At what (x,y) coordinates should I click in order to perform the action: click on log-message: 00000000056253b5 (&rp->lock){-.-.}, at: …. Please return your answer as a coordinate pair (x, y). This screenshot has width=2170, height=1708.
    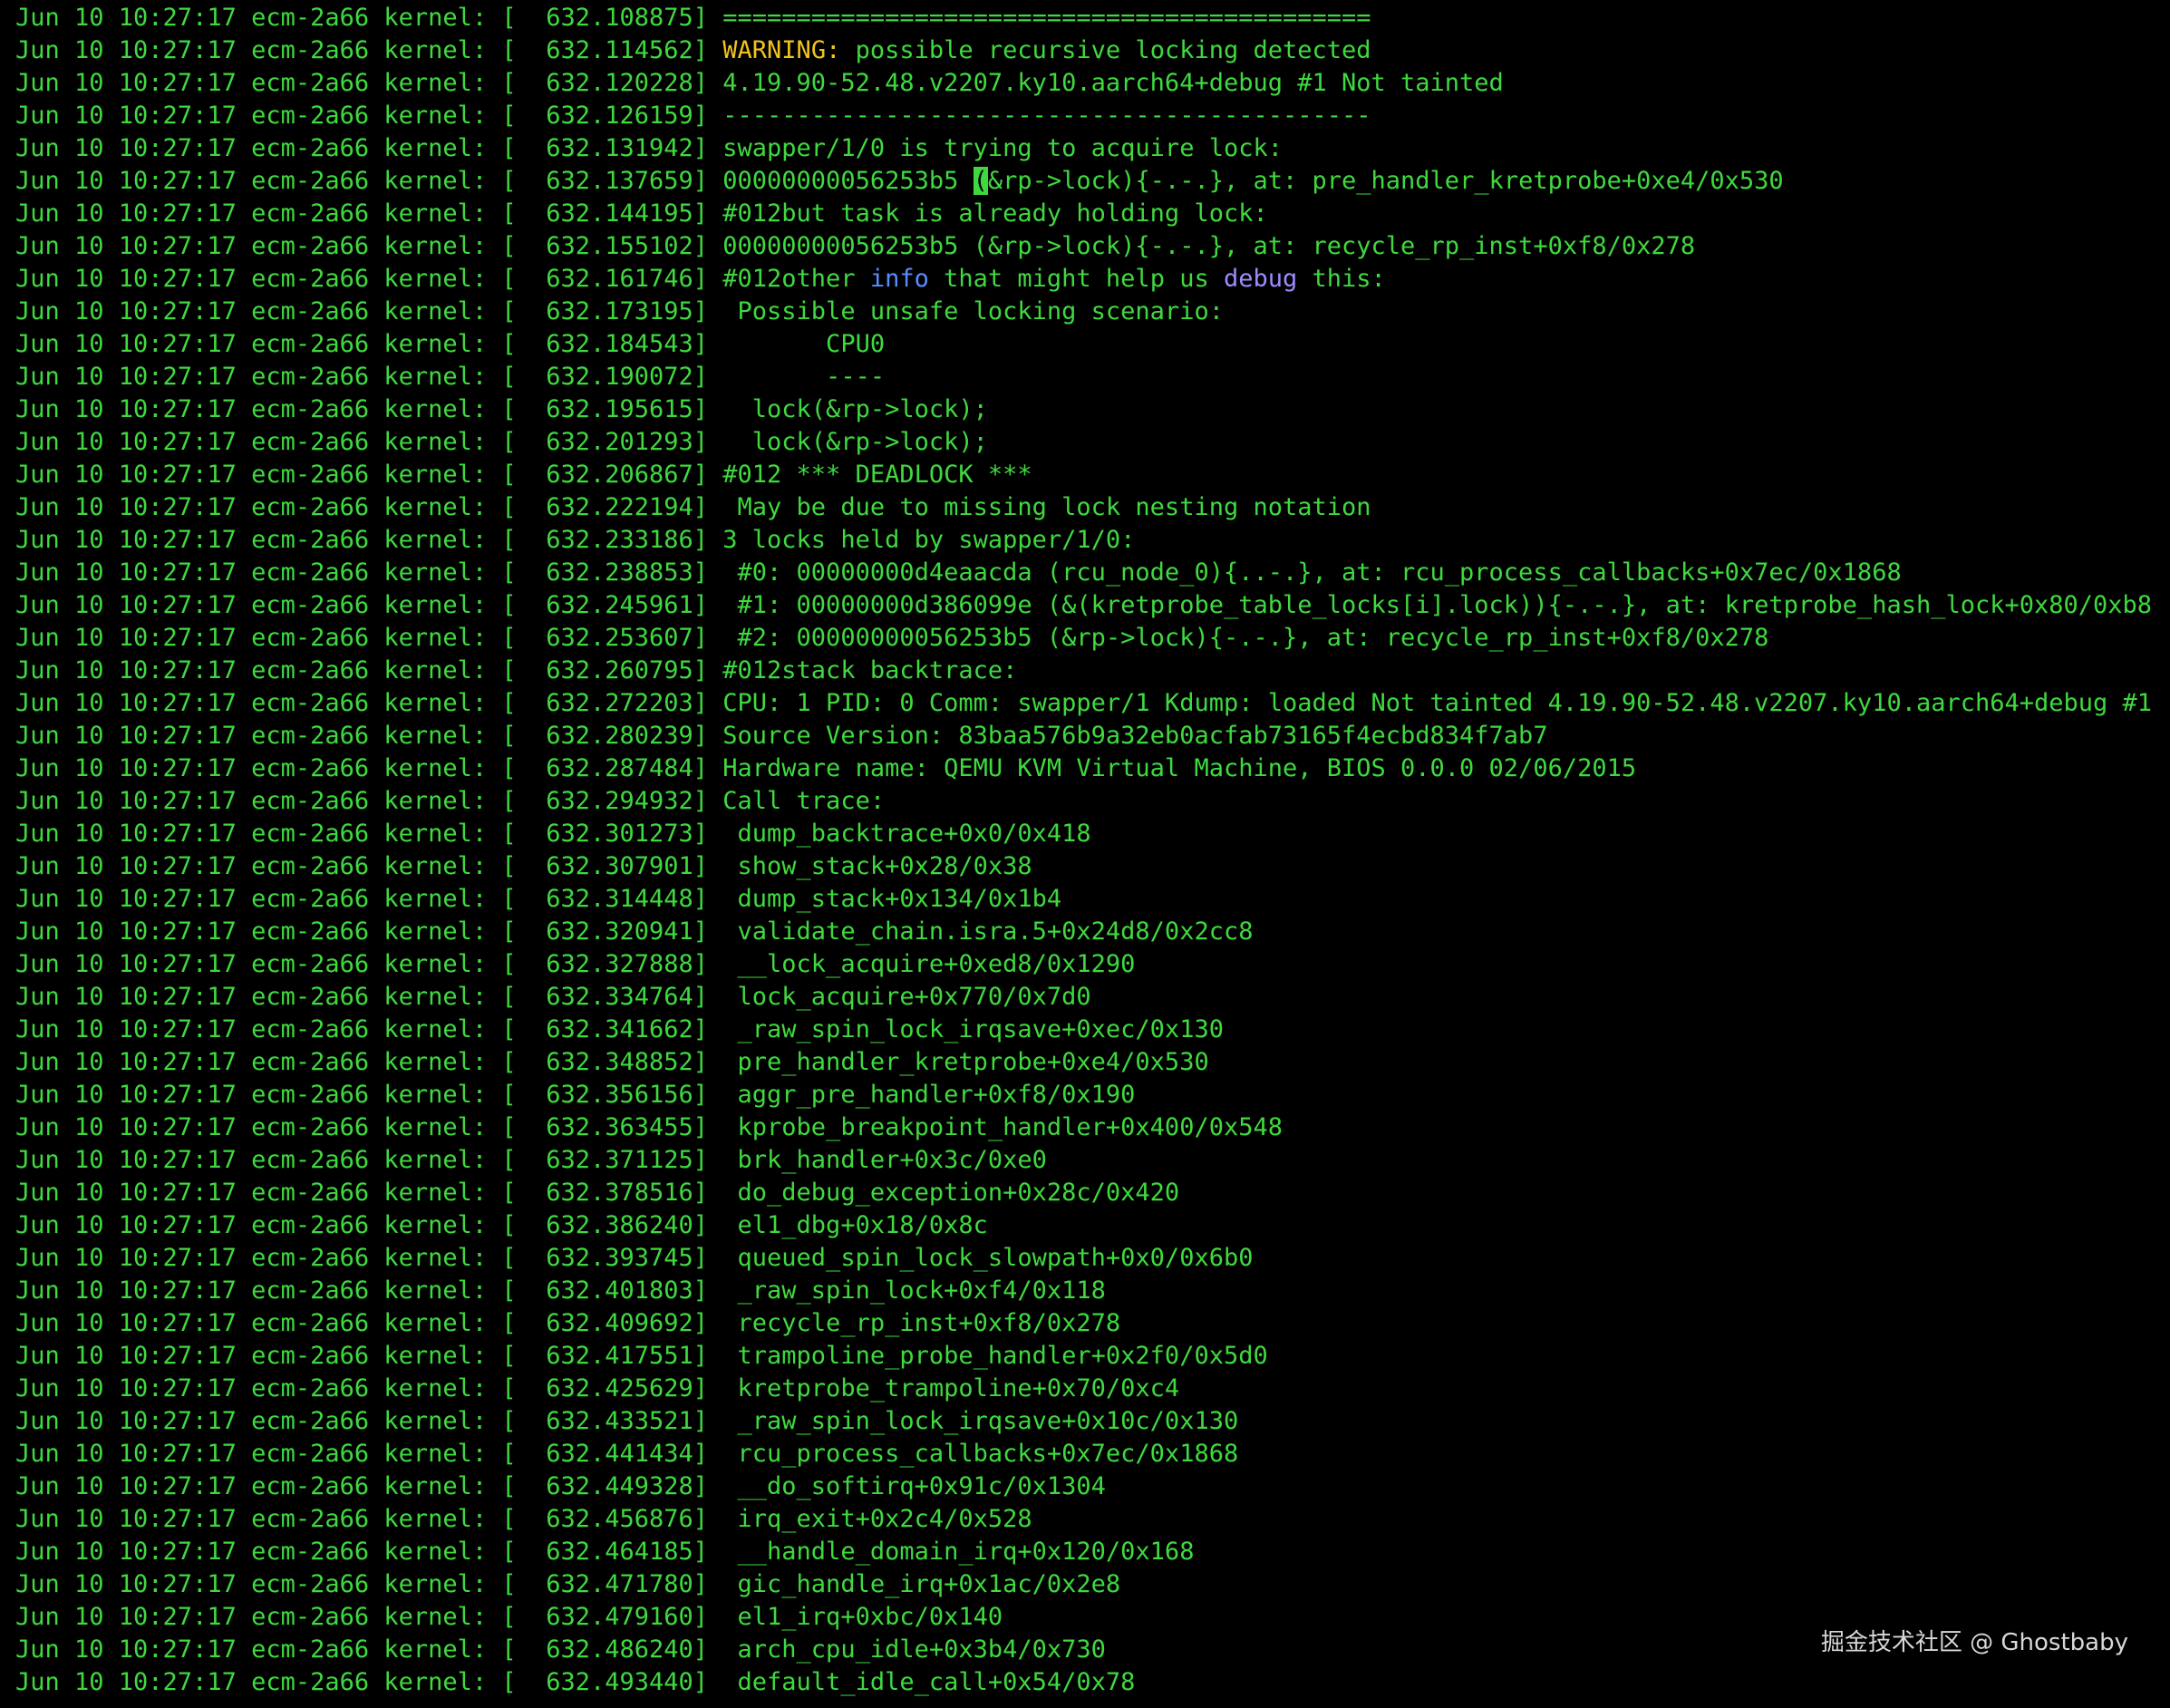
    Looking at the image, I should click on (1202, 246).